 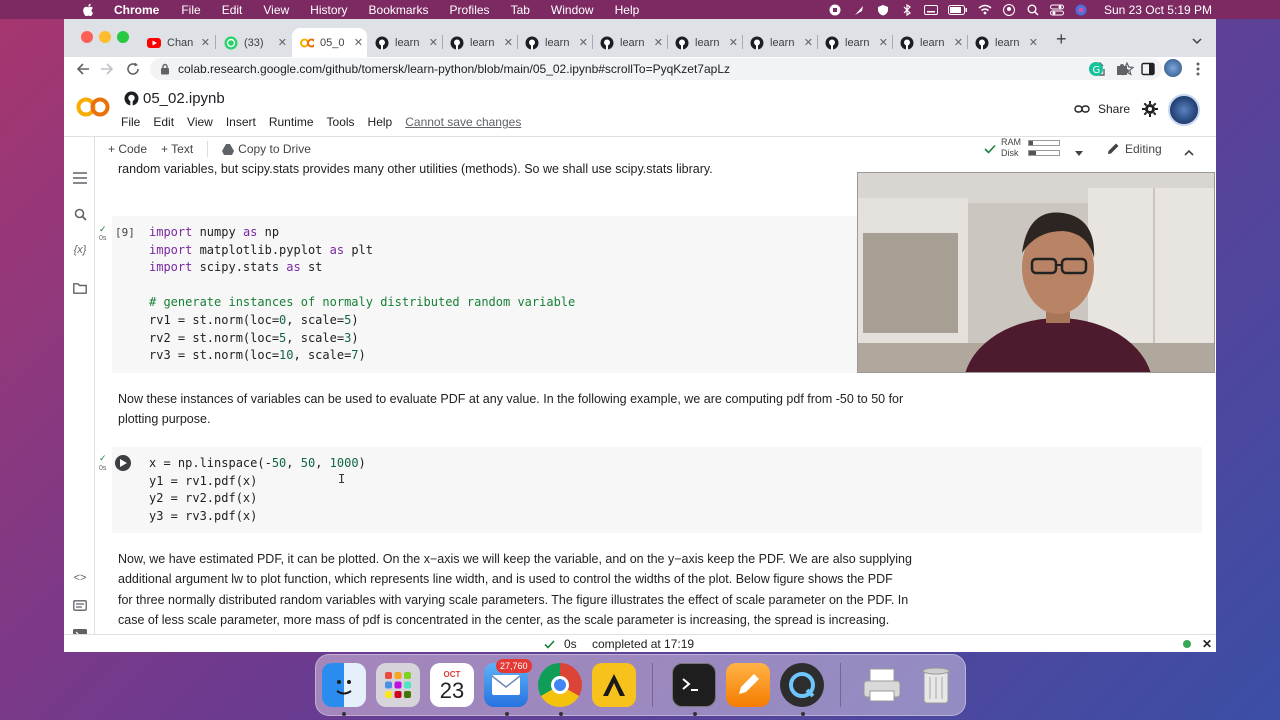 I want to click on maximize-window-button, so click(x=123, y=37).